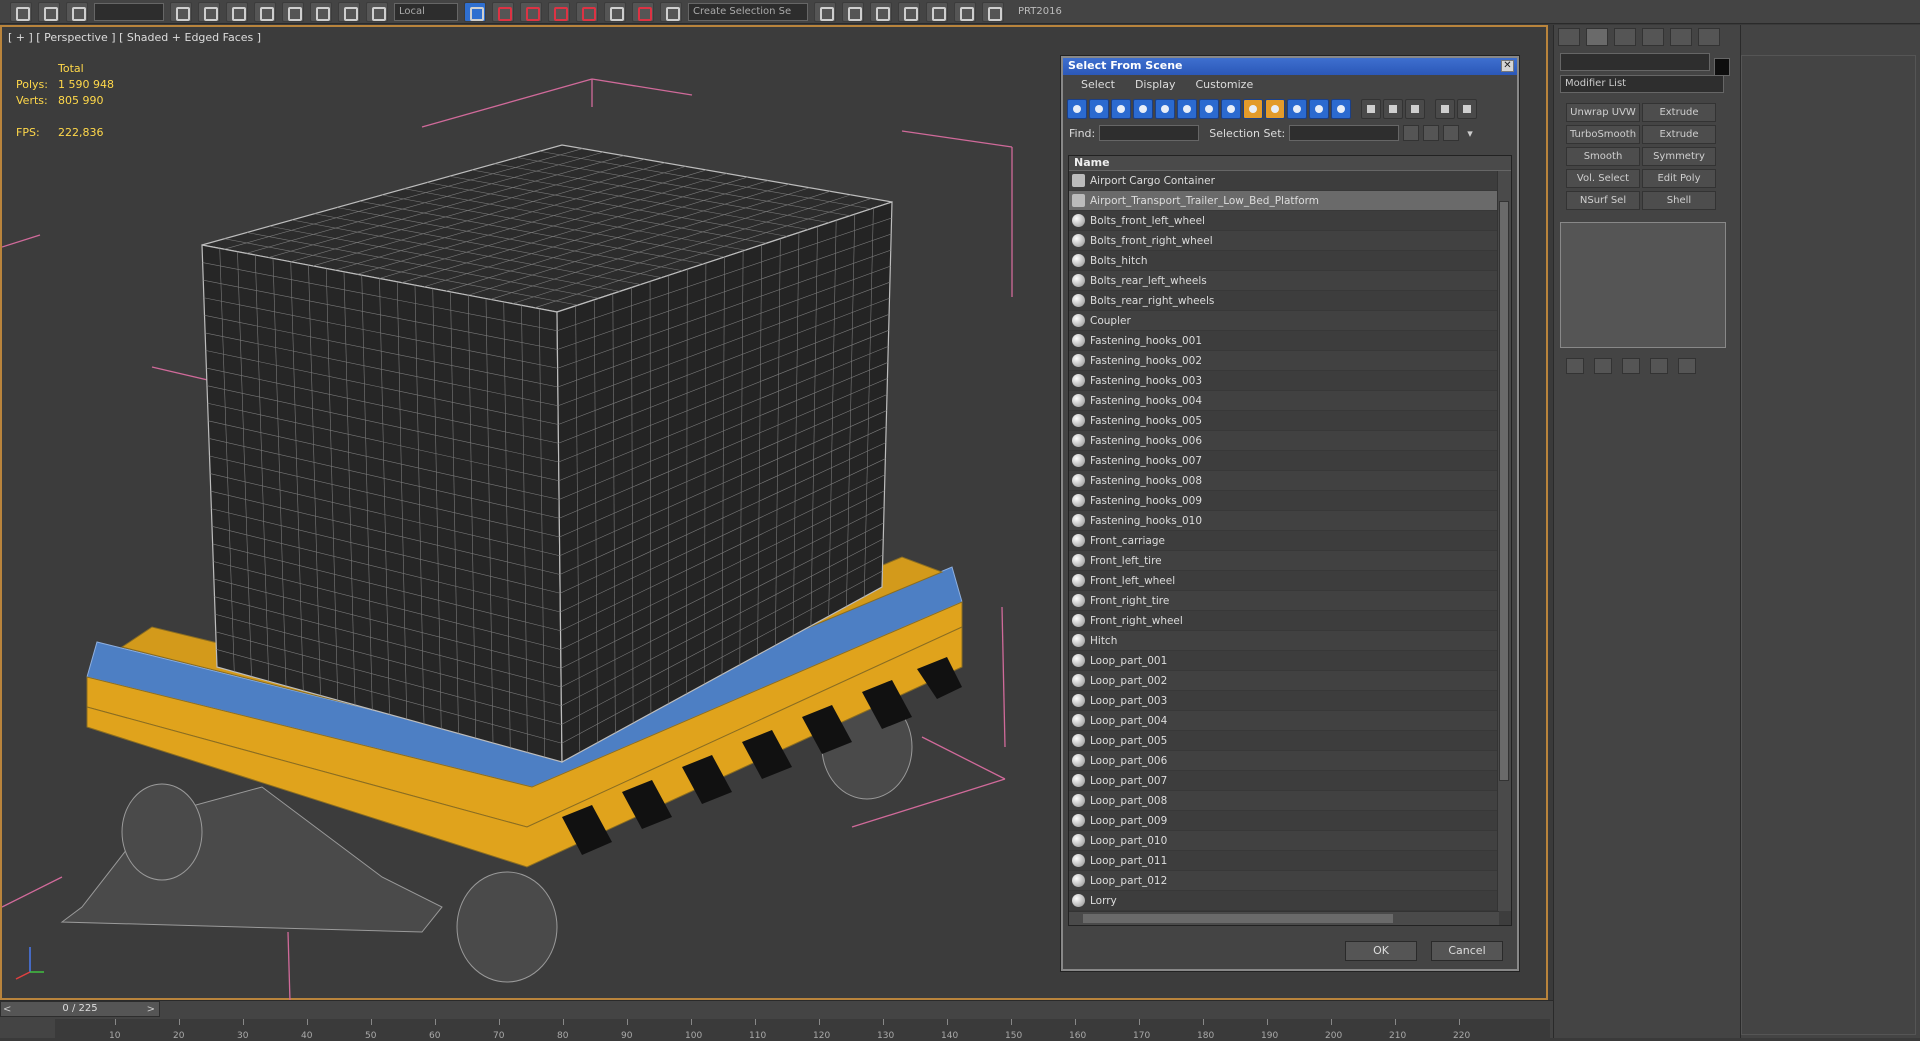 The width and height of the screenshot is (1920, 1041). Describe the element at coordinates (1603, 134) in the screenshot. I see `modifier-button: TurboSmooth` at that location.